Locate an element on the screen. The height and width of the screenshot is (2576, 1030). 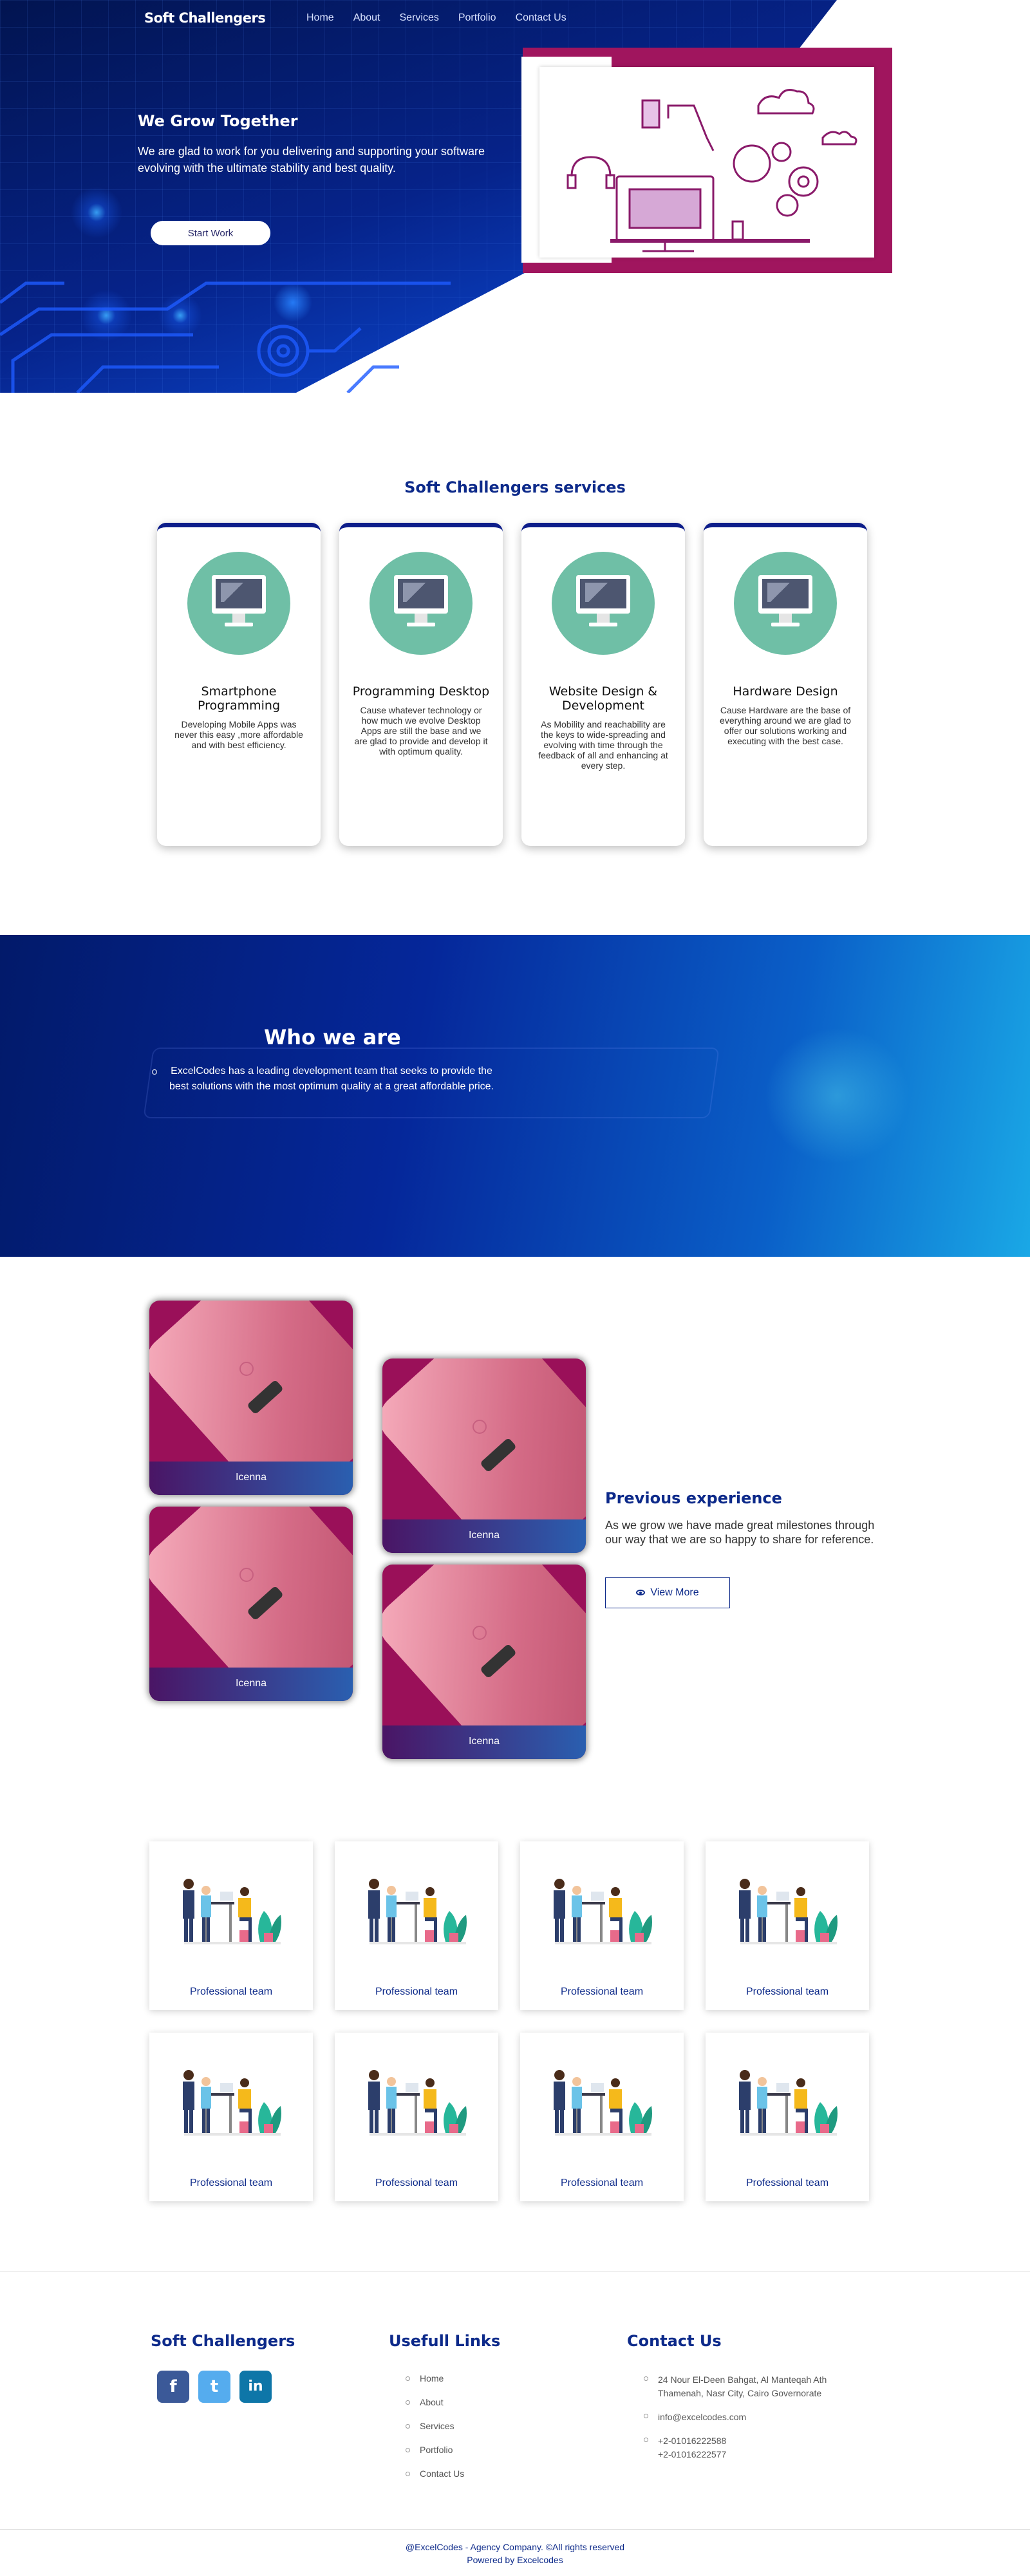
start-work-button: Start Work is located at coordinates (211, 233).